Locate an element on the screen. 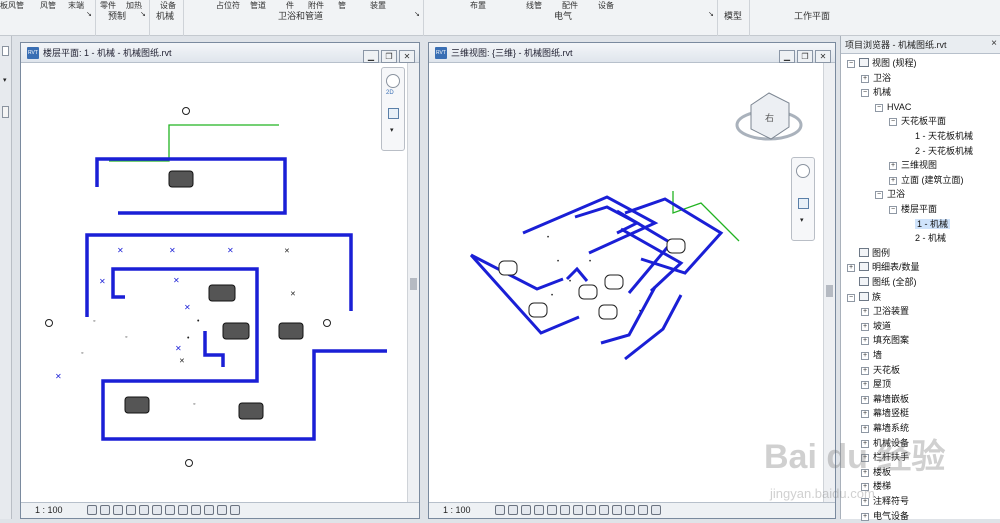 The image size is (1000, 523). tree-item: − 楼层平面 is located at coordinates (913, 209).